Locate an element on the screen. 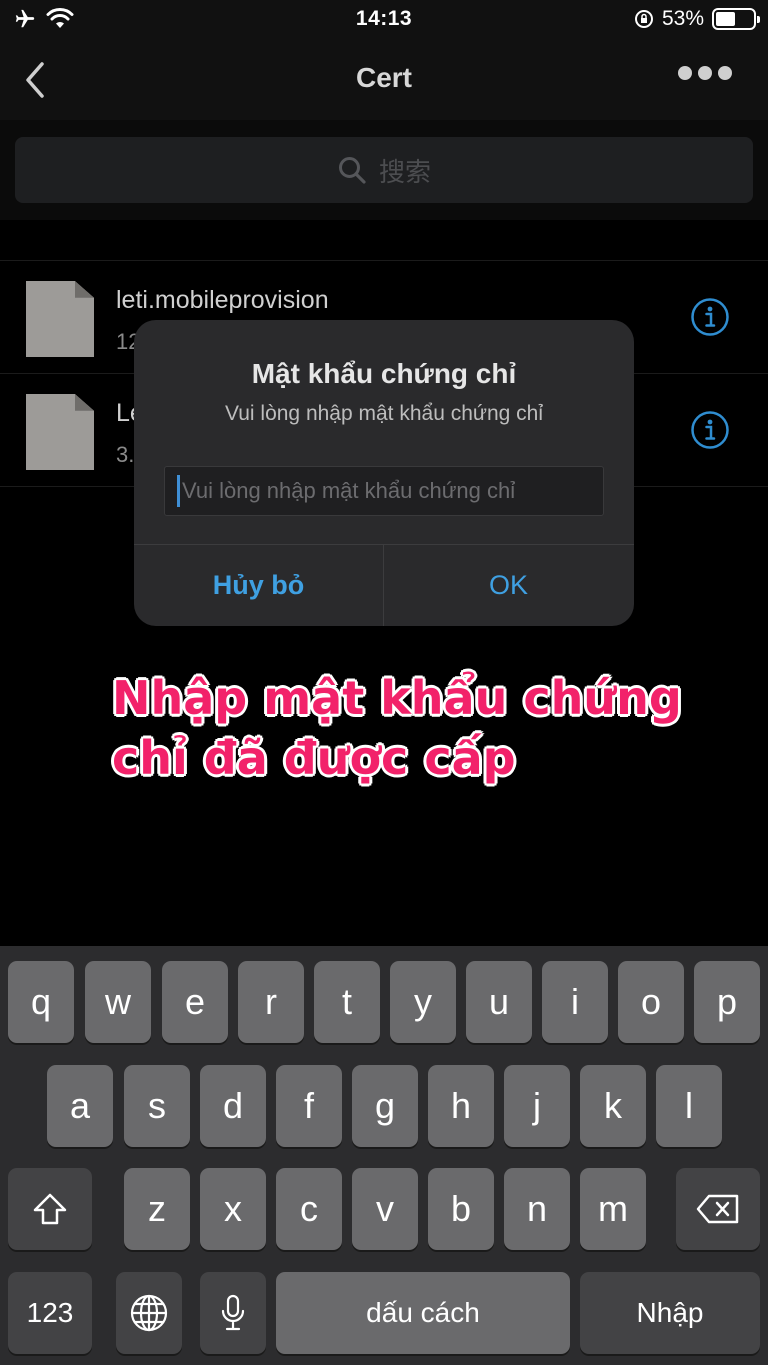 This screenshot has width=768, height=1365. search-placeholder: 搜索 is located at coordinates (404, 171).